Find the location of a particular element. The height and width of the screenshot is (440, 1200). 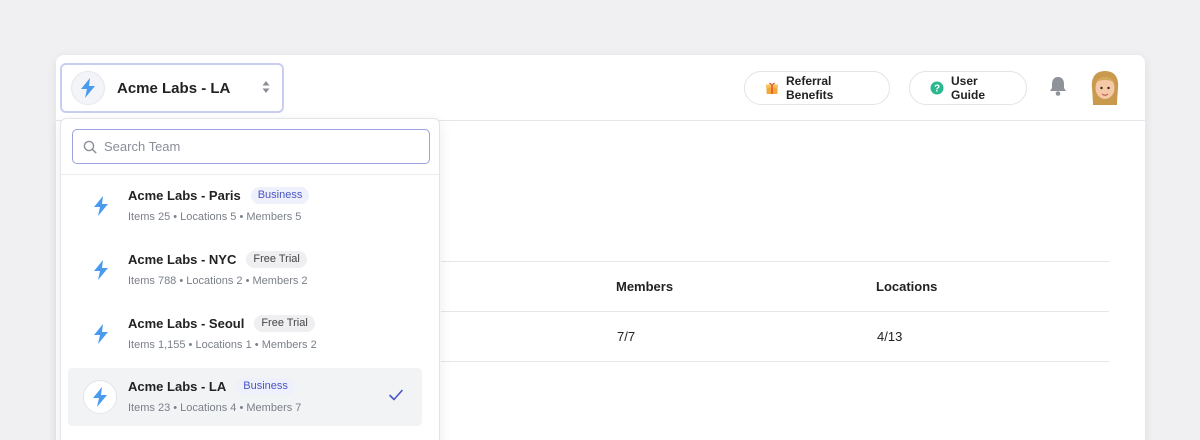

help-circle-icon: ? is located at coordinates (937, 88).